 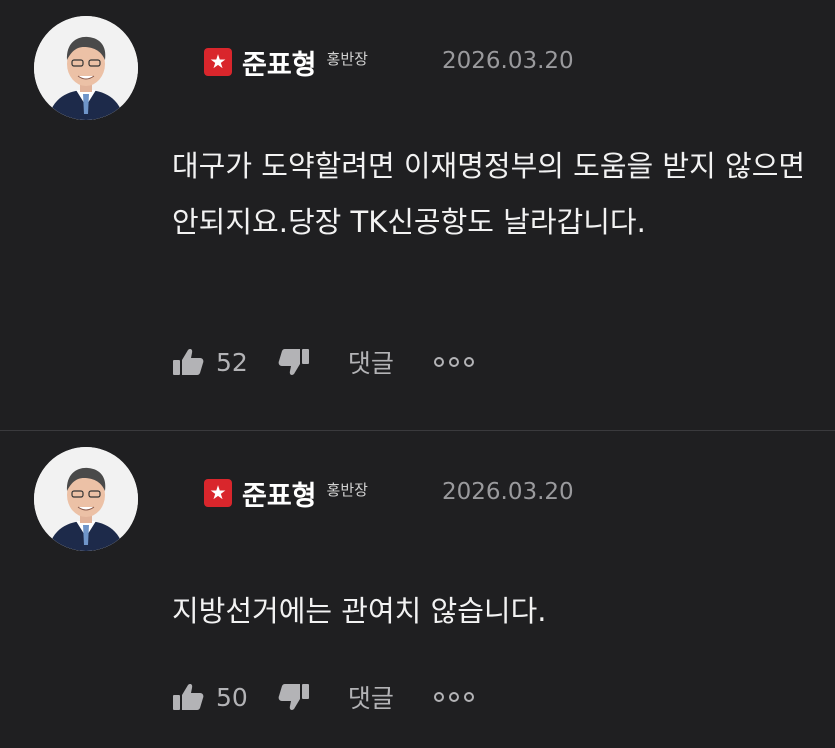 What do you see at coordinates (232, 697) in the screenshot?
I see `like-count: 50` at bounding box center [232, 697].